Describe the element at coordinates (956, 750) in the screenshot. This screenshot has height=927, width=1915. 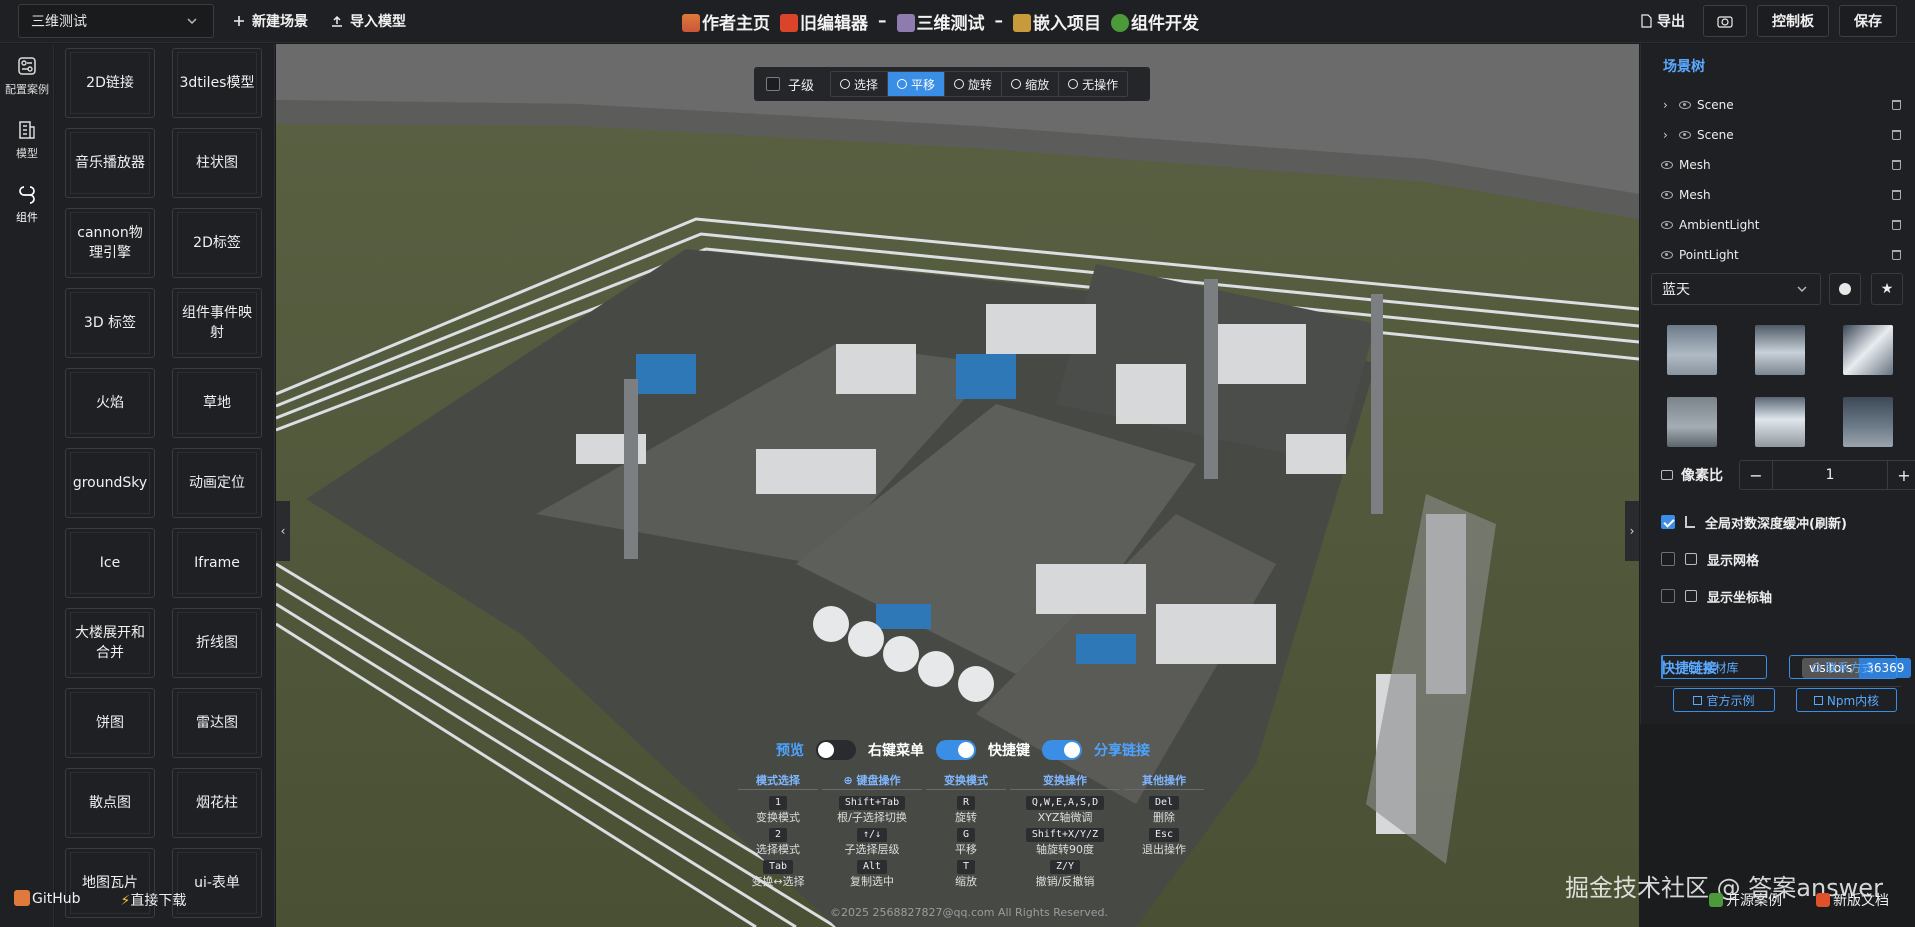
I see `context-menu-switch` at that location.